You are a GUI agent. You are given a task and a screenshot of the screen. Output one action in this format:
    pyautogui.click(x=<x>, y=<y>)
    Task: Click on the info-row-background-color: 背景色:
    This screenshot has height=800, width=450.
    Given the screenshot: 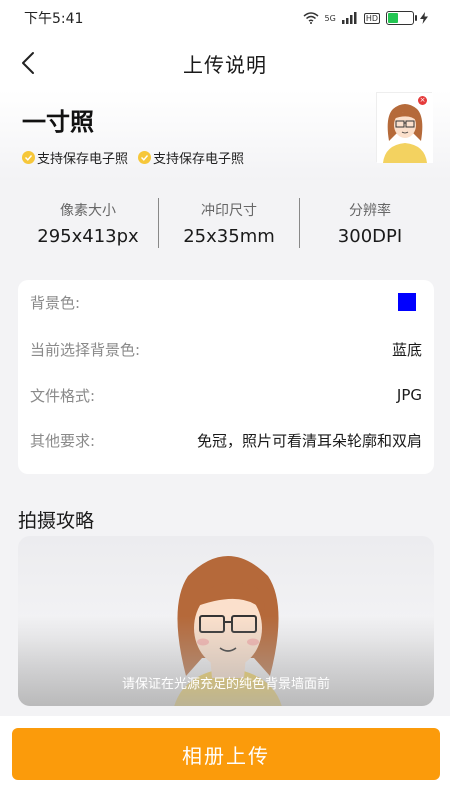 What is the action you would take?
    pyautogui.click(x=226, y=302)
    